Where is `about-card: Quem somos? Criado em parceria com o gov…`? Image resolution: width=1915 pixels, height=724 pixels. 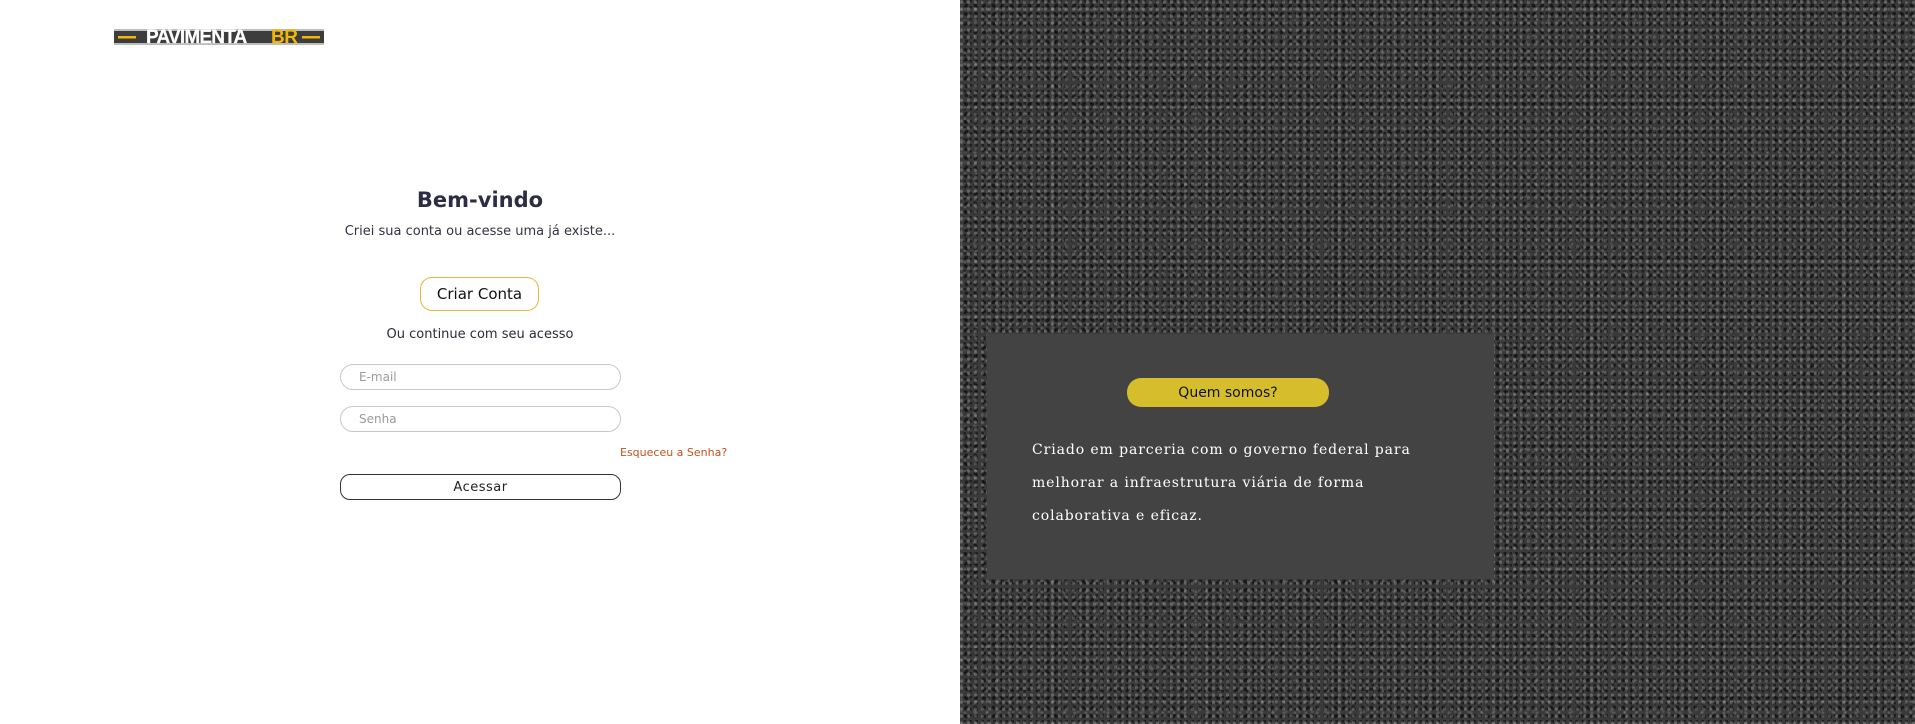
about-card: Quem somos? Criado em parceria com o gov… is located at coordinates (1240, 456).